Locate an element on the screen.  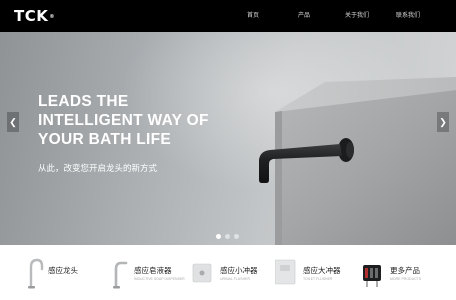
product-desc: INDUCTIVE SOAP DISPENSER is located at coordinates (159, 279).